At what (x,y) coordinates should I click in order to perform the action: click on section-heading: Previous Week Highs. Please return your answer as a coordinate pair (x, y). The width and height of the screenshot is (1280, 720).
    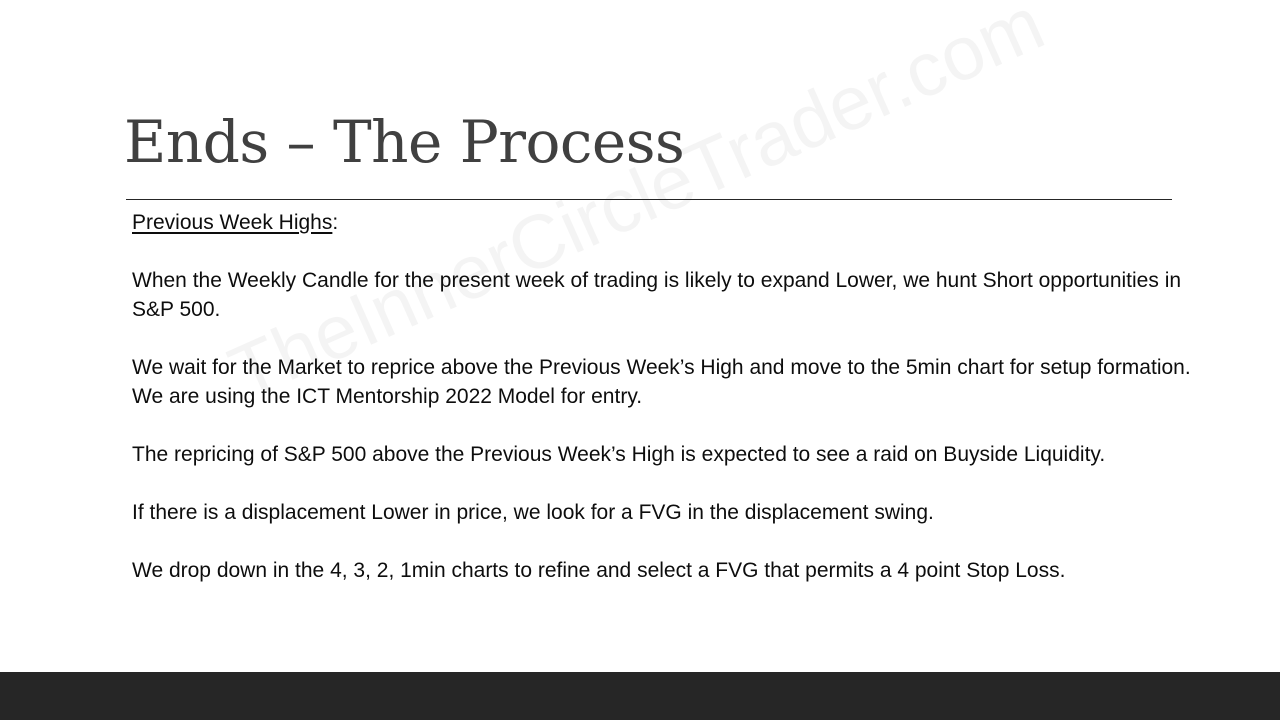
    Looking at the image, I should click on (232, 222).